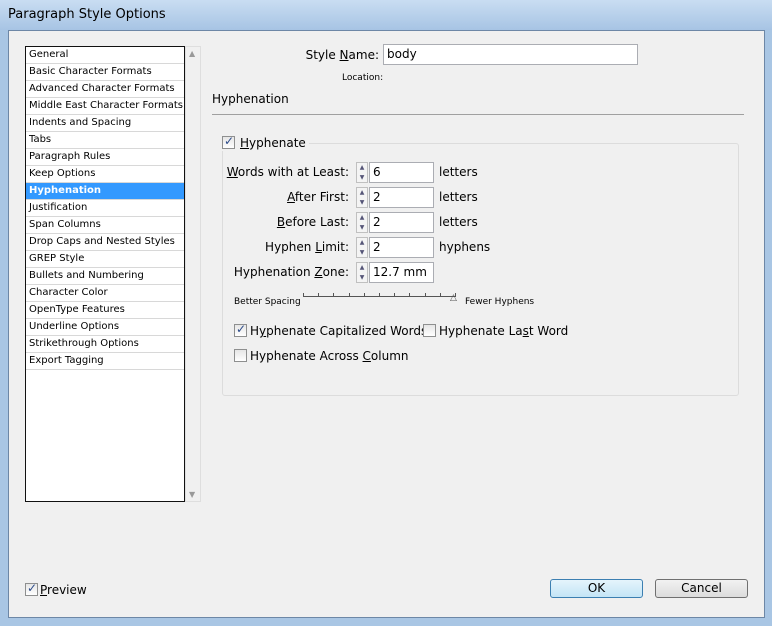  What do you see at coordinates (105, 225) in the screenshot?
I see `sidebar-item: Span Columns` at bounding box center [105, 225].